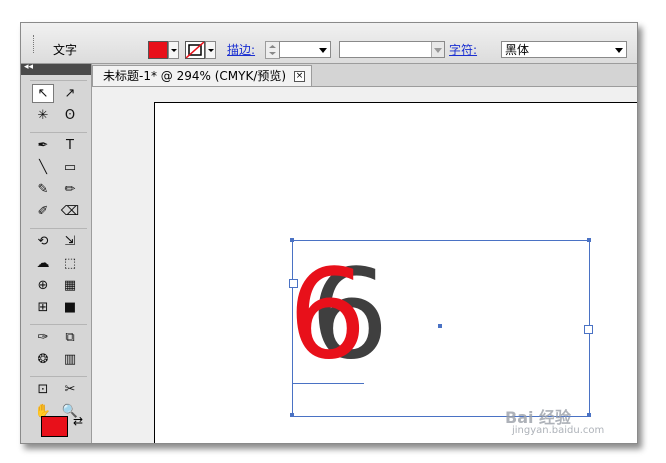 The width and height of the screenshot is (666, 463). Describe the element at coordinates (70, 211) in the screenshot. I see `eraser-tool-icon: ⌫` at that location.